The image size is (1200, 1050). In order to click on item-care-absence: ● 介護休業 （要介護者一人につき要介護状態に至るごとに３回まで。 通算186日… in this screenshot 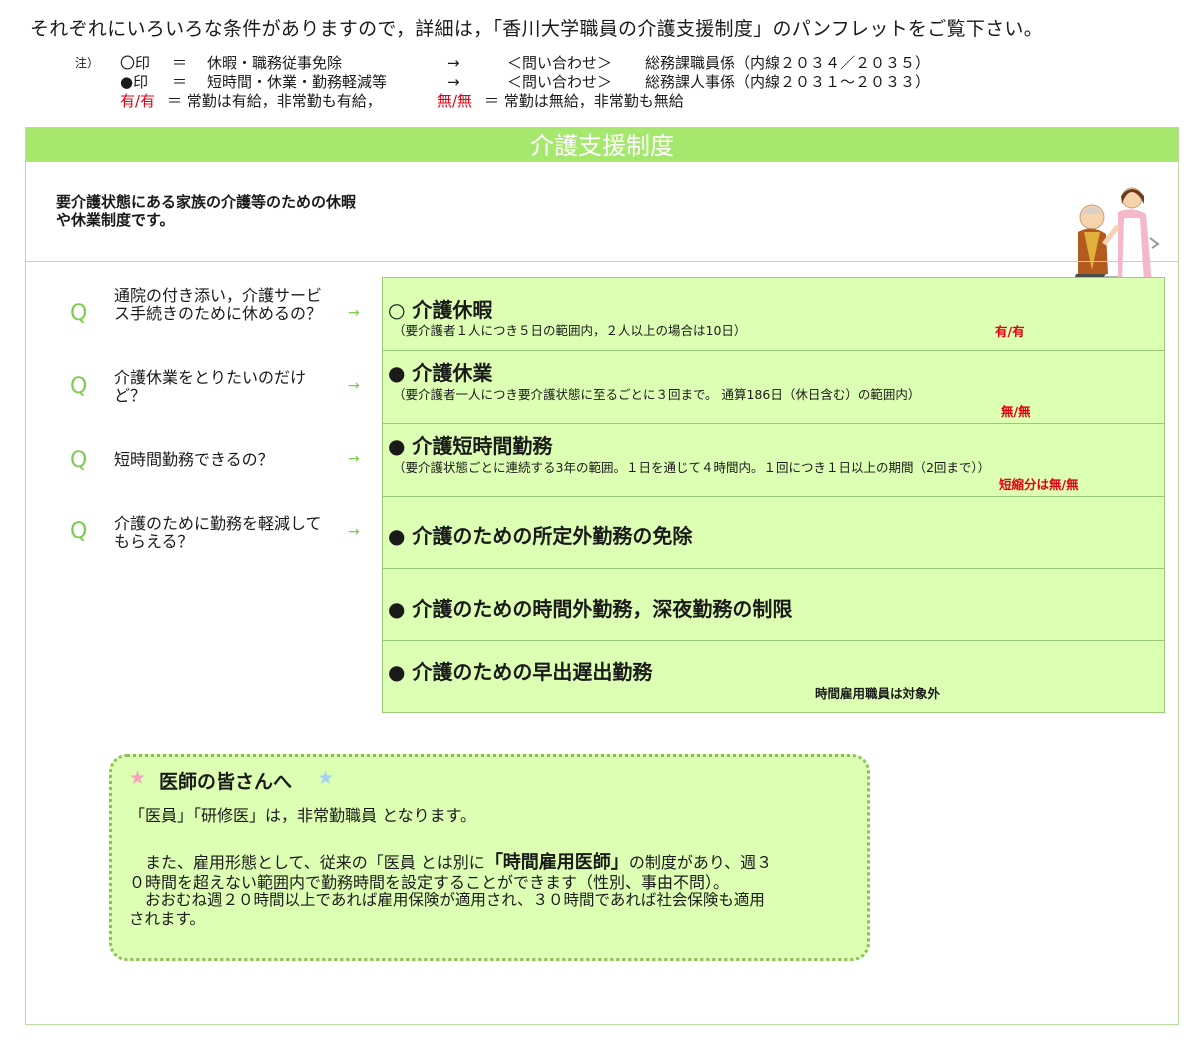, I will do `click(773, 387)`.